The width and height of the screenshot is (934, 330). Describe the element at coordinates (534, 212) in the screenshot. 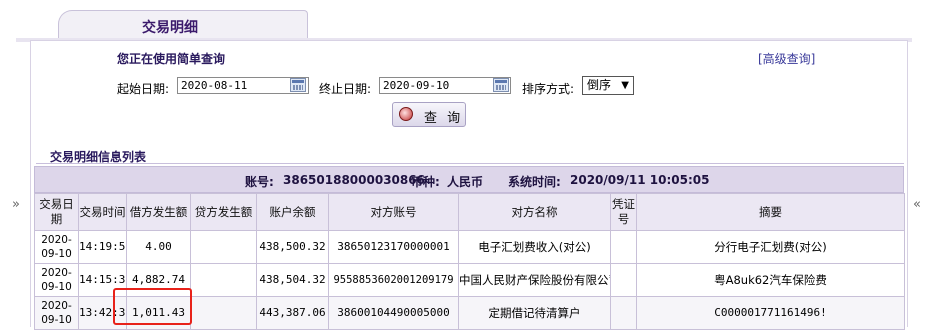

I see `col-header-counter-name: 对方名称` at that location.